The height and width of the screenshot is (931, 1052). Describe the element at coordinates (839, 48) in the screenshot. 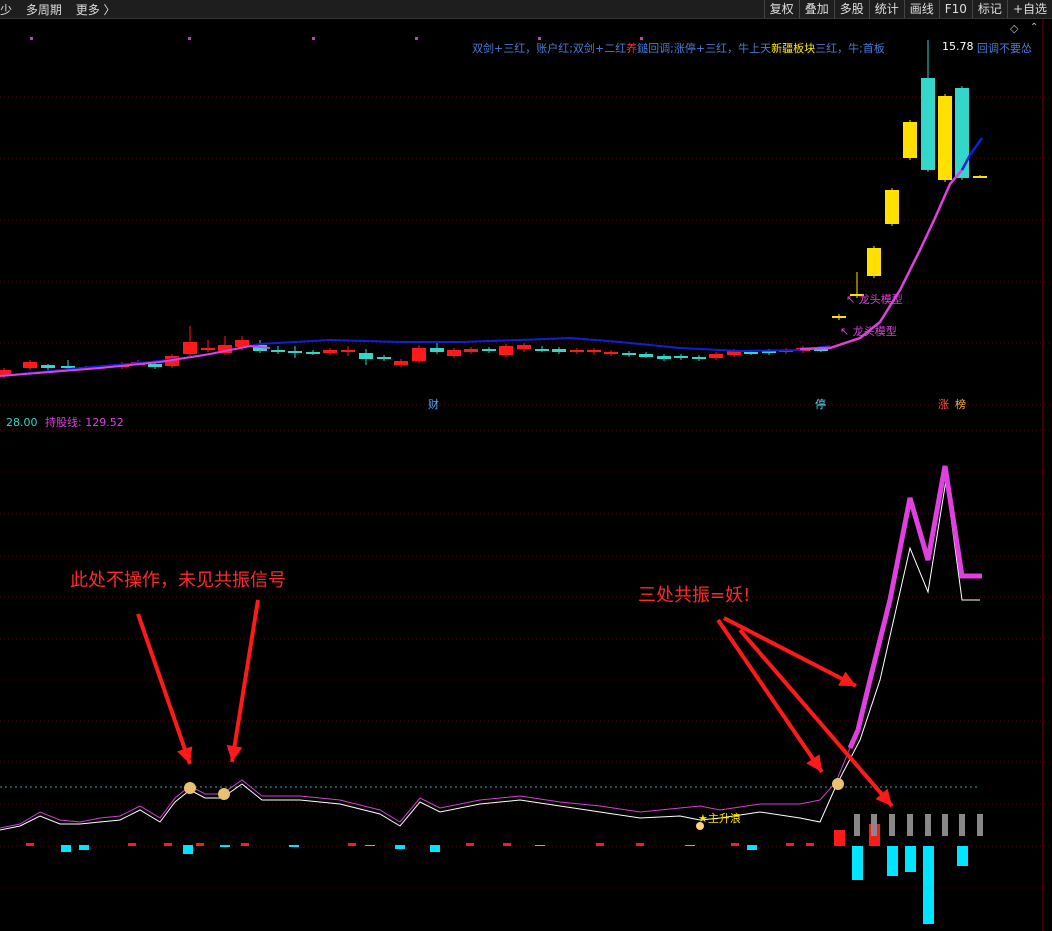

I see `legend-part6: 三红，牛;` at that location.